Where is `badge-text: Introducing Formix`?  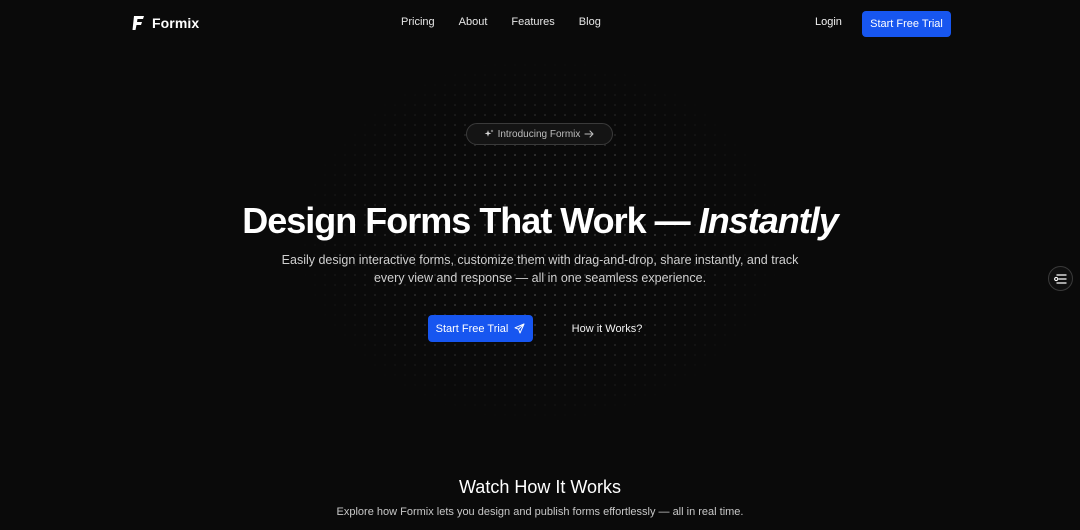
badge-text: Introducing Formix is located at coordinates (539, 134).